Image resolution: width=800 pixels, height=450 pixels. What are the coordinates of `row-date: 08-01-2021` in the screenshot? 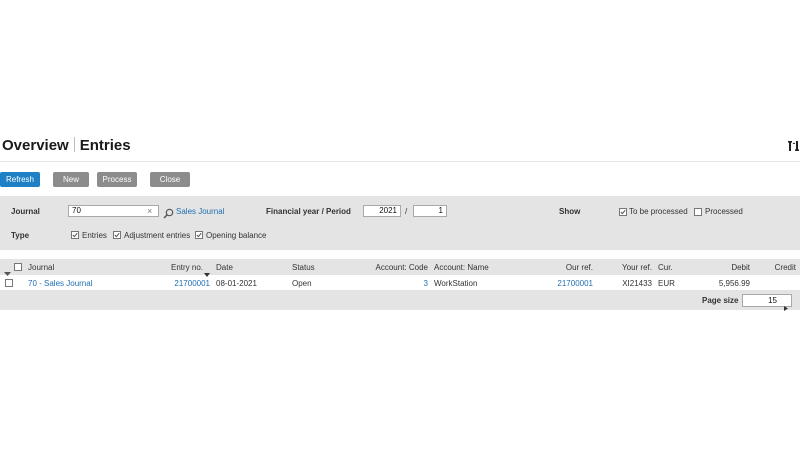 It's located at (236, 283).